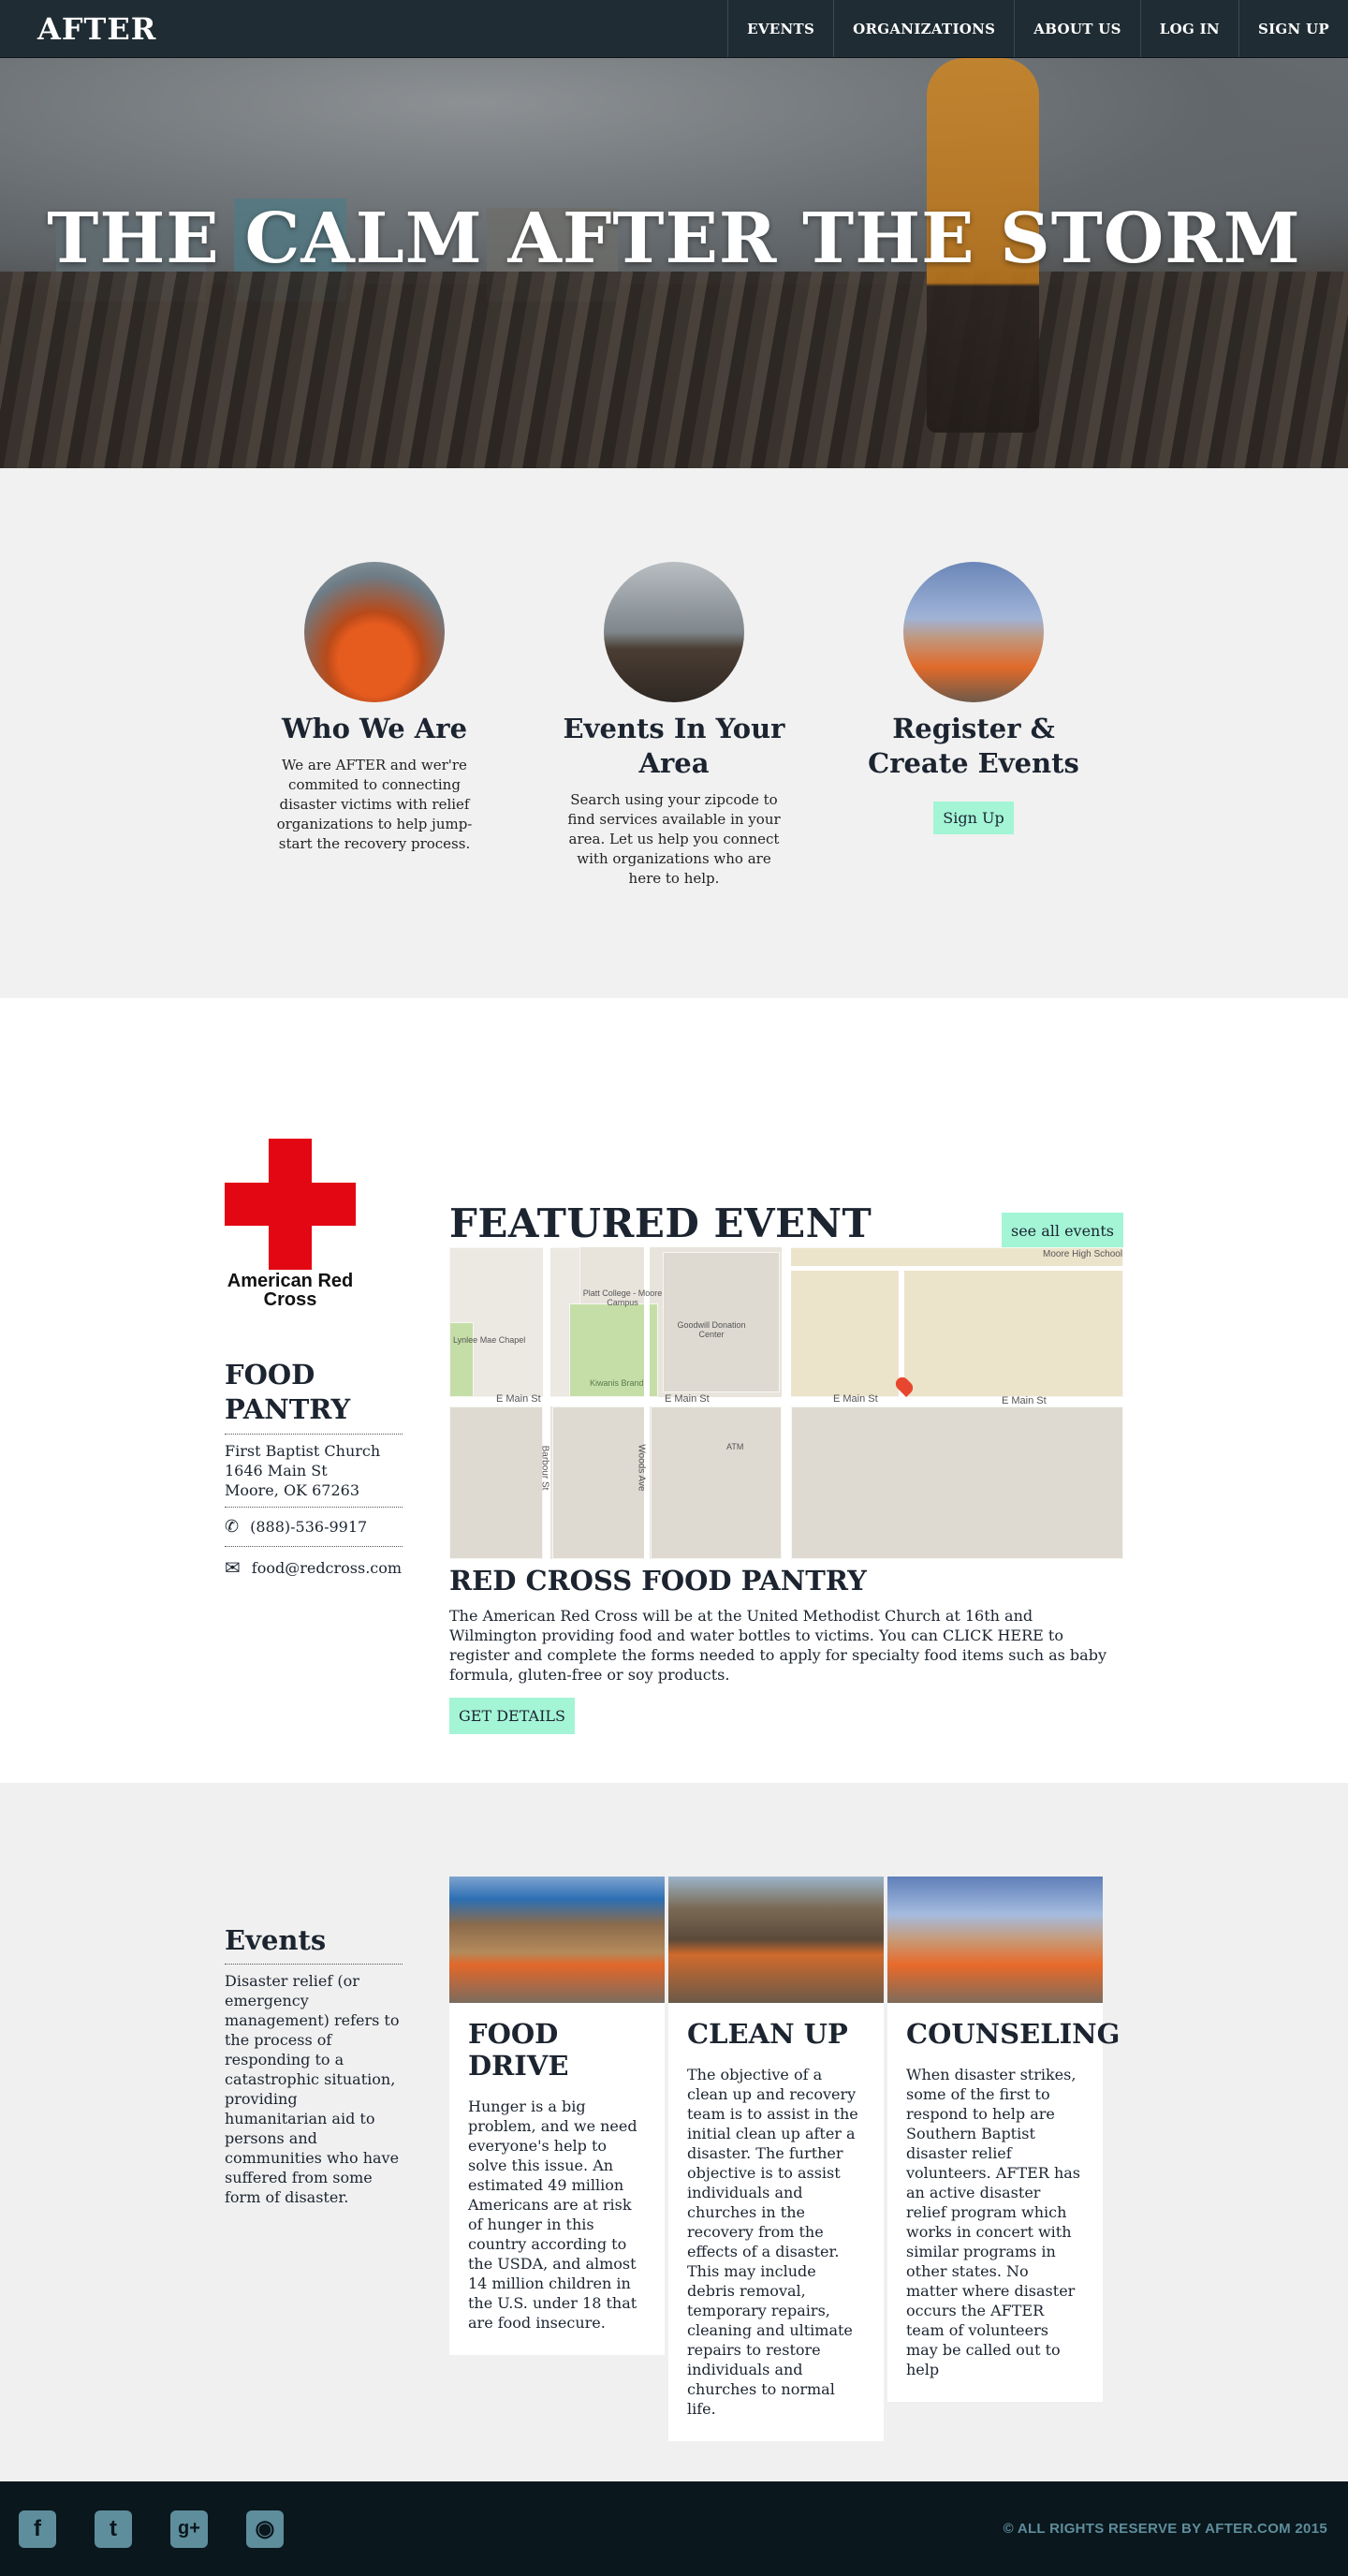  Describe the element at coordinates (1293, 28) in the screenshot. I see `nav-sign-up: SIGN UP` at that location.